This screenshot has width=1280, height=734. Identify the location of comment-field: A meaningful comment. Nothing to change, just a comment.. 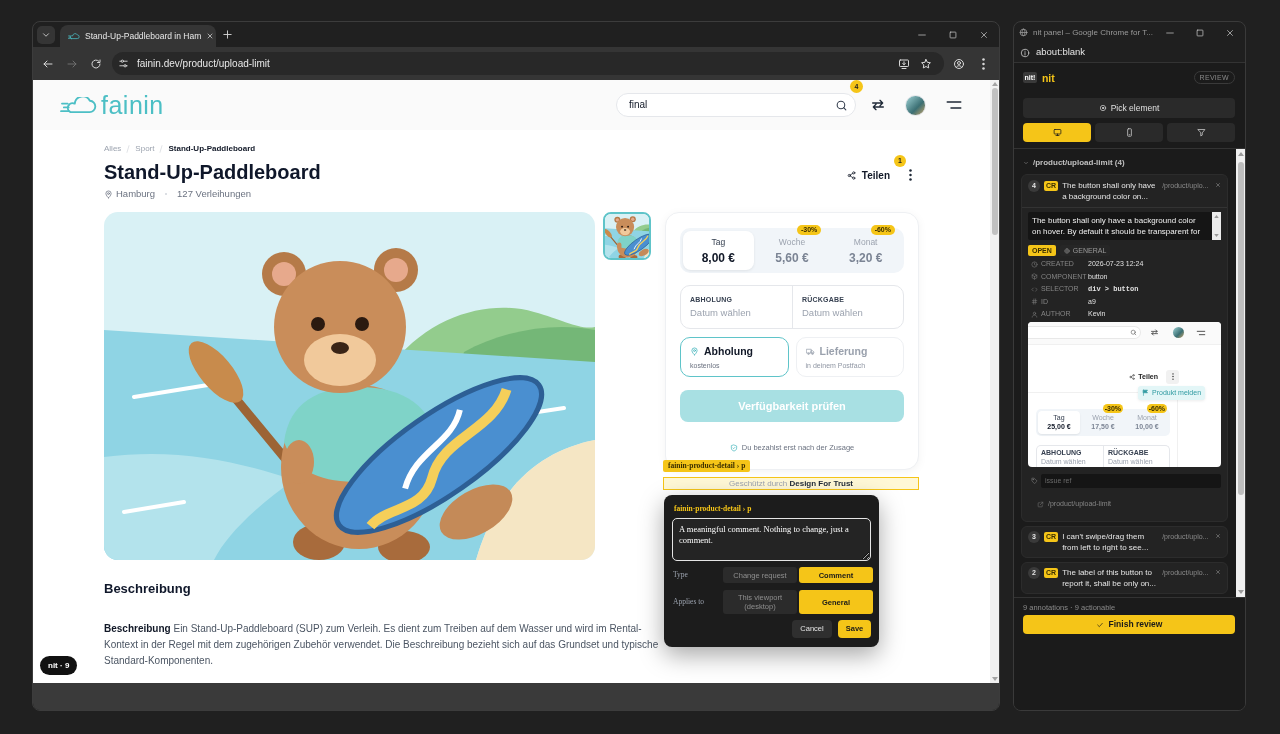
(771, 539).